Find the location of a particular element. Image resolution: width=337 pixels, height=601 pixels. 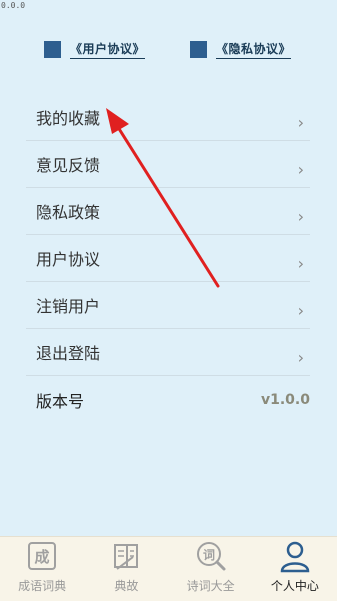

menu-item-label: 我的收藏 is located at coordinates (68, 118).